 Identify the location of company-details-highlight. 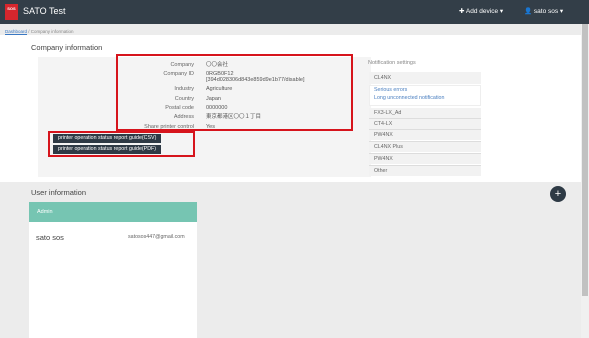
(234, 92).